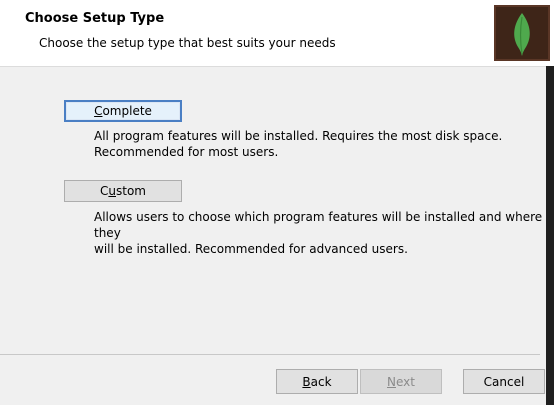  Describe the element at coordinates (504, 381) in the screenshot. I see `cancel-button: Cancel` at that location.